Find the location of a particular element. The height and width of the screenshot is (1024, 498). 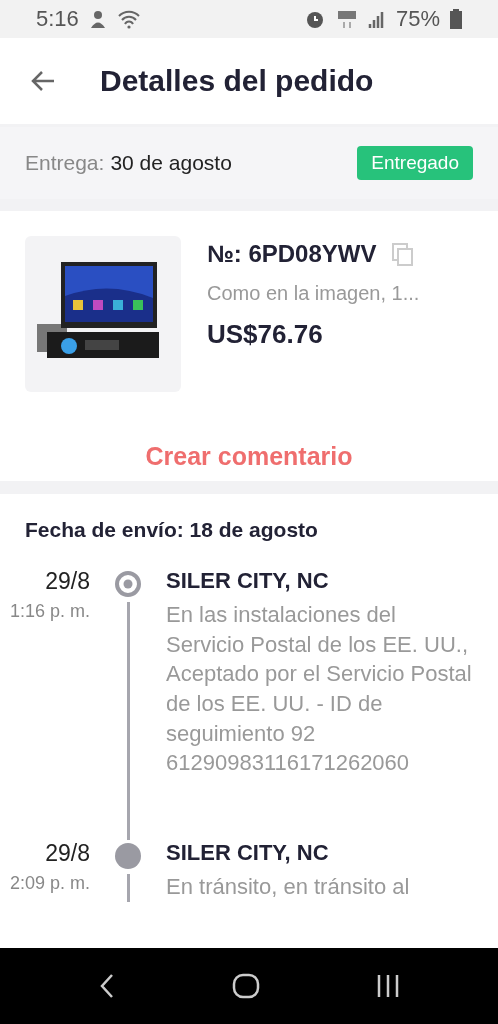

page-title: Detalles del pedido is located at coordinates (237, 81).